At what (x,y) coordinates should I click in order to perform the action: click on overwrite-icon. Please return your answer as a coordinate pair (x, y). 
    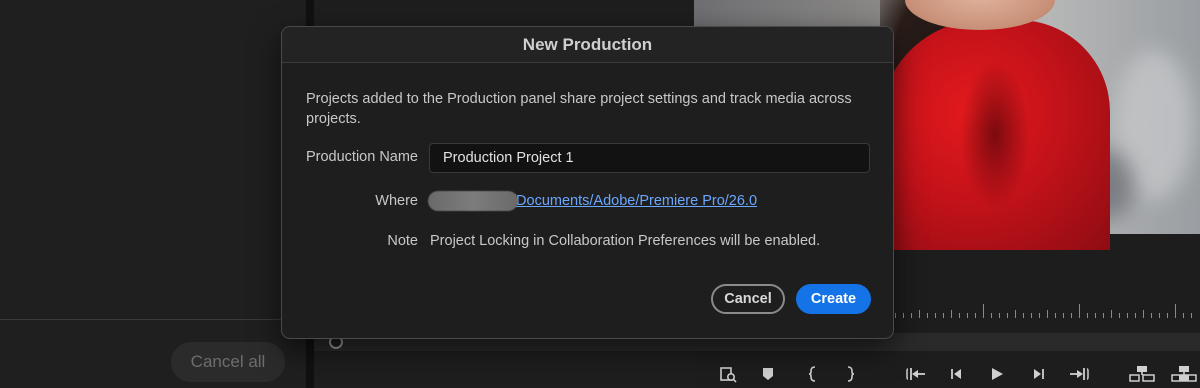
    Looking at the image, I should click on (1184, 374).